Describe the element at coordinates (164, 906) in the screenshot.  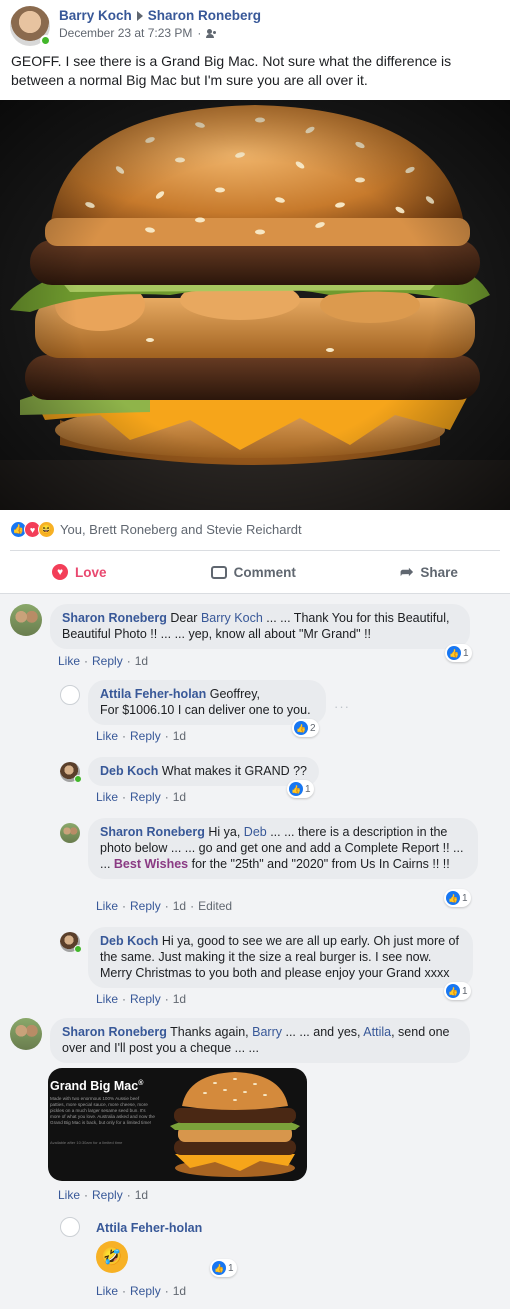
I see `comment-actions: Like · Reply · 1d · Edited` at that location.